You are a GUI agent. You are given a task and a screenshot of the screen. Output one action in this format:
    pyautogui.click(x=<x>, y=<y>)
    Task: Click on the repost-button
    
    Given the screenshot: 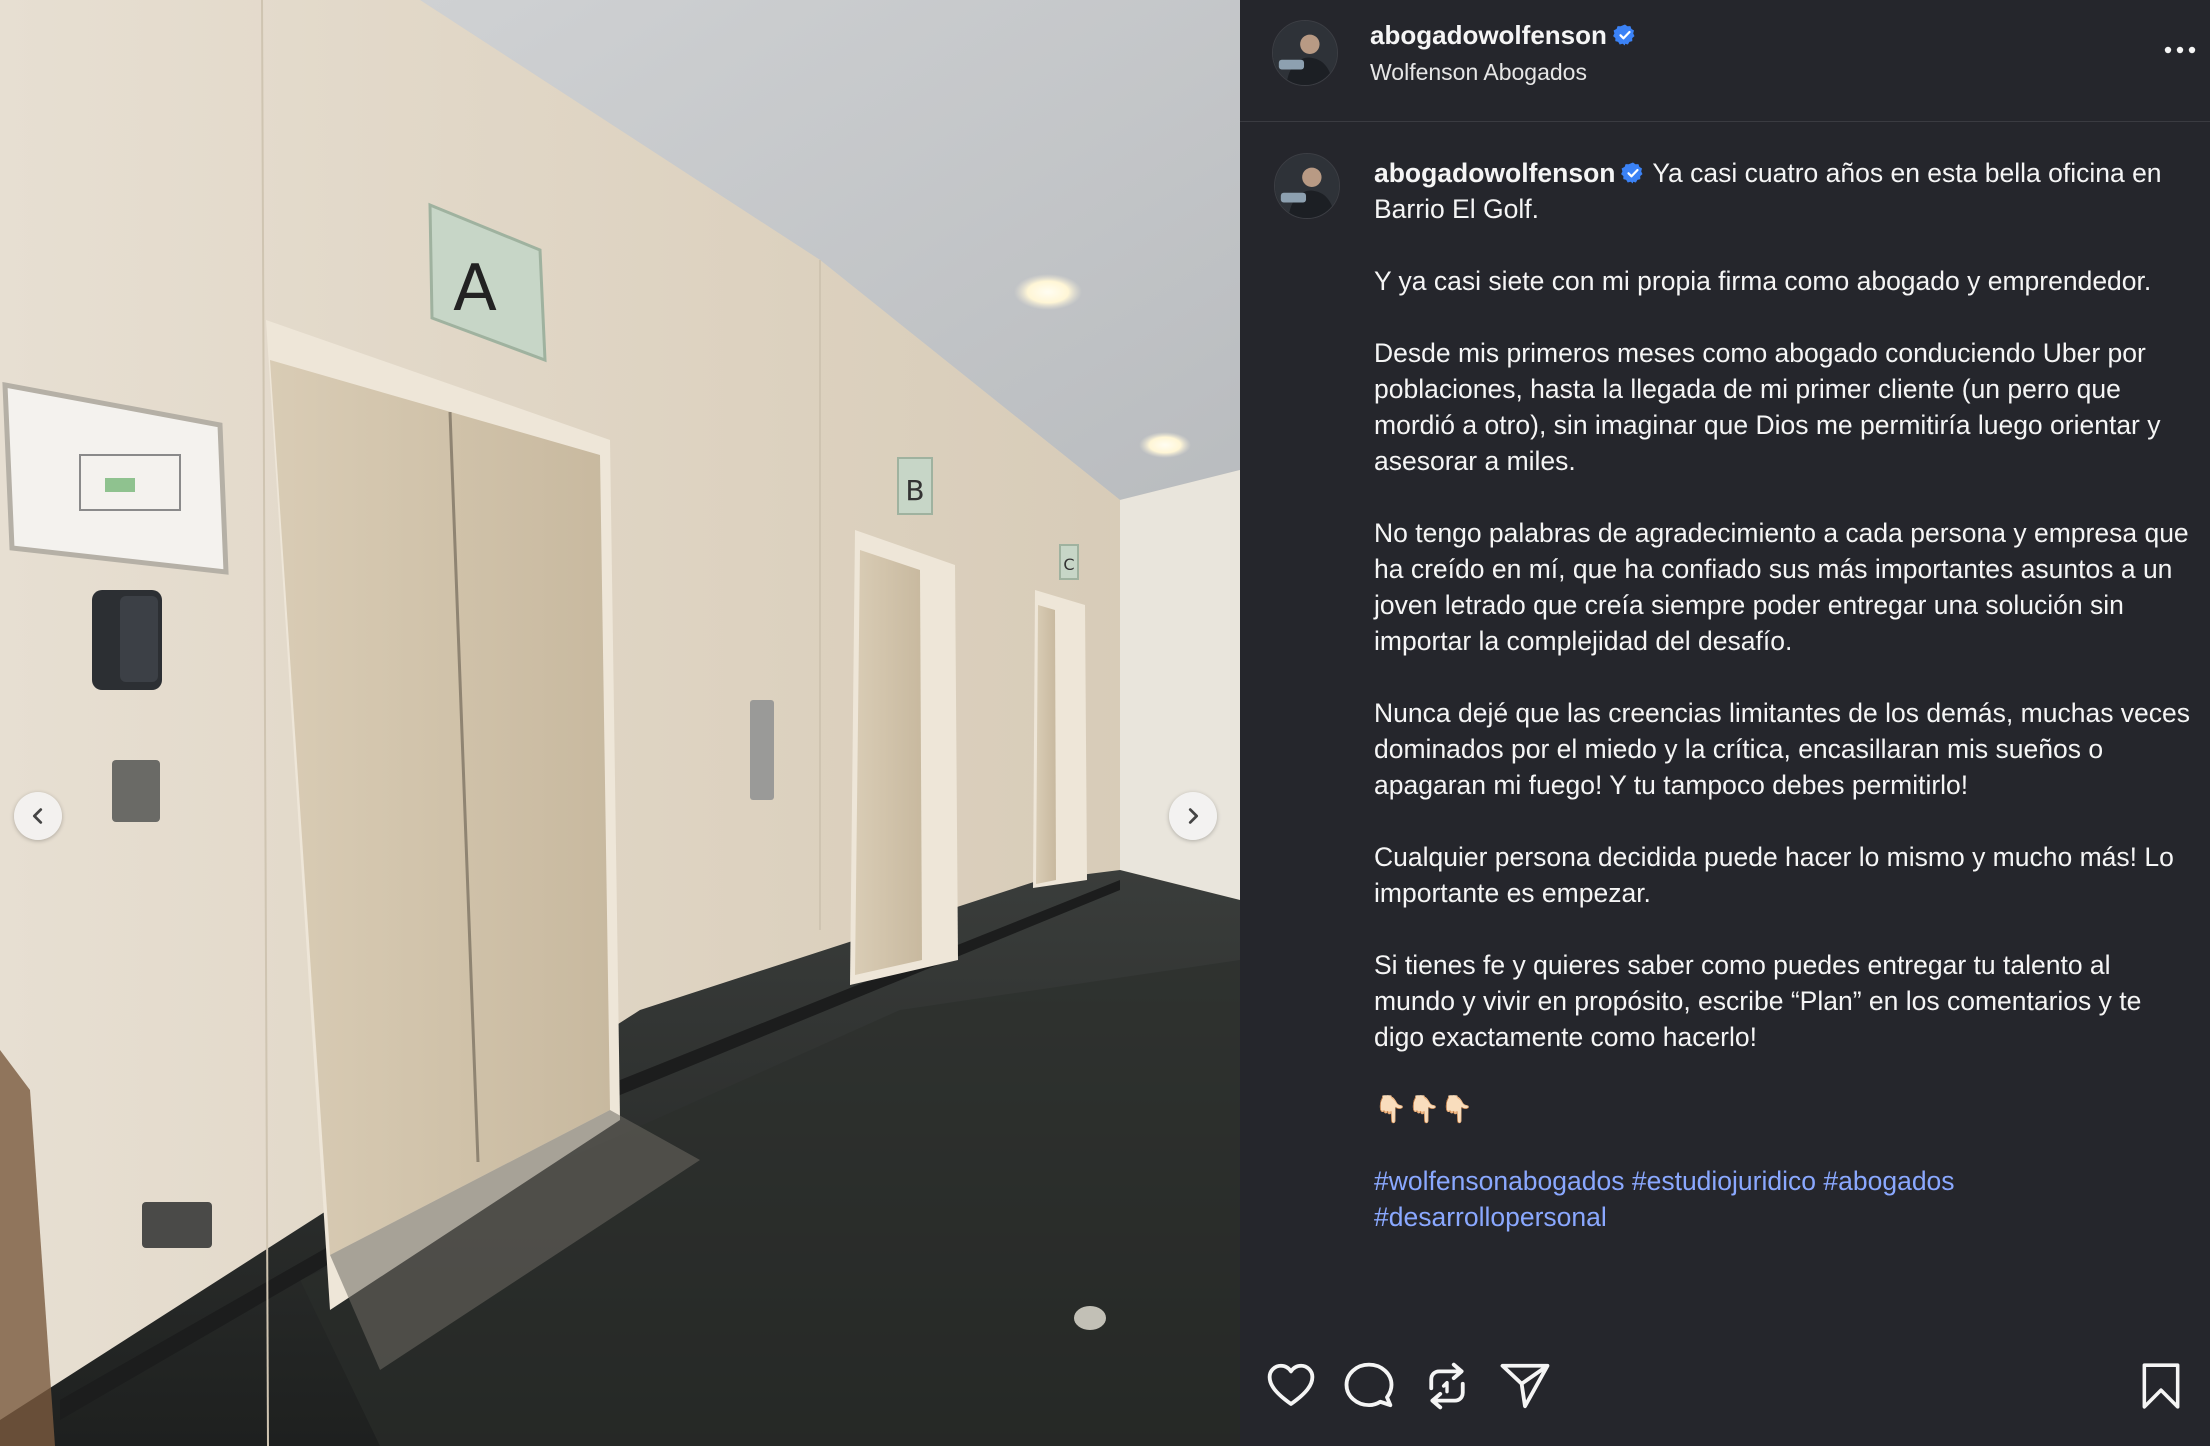 What is the action you would take?
    pyautogui.click(x=1447, y=1386)
    